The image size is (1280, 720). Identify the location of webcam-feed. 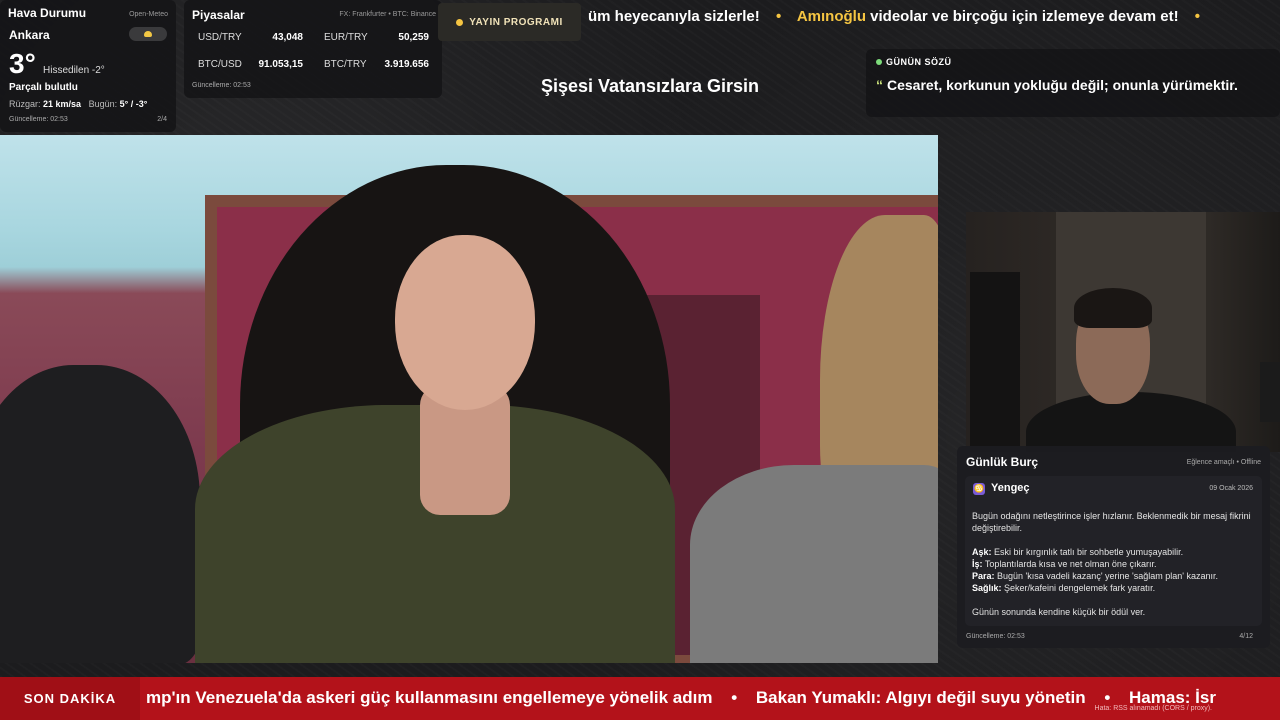
(1123, 332).